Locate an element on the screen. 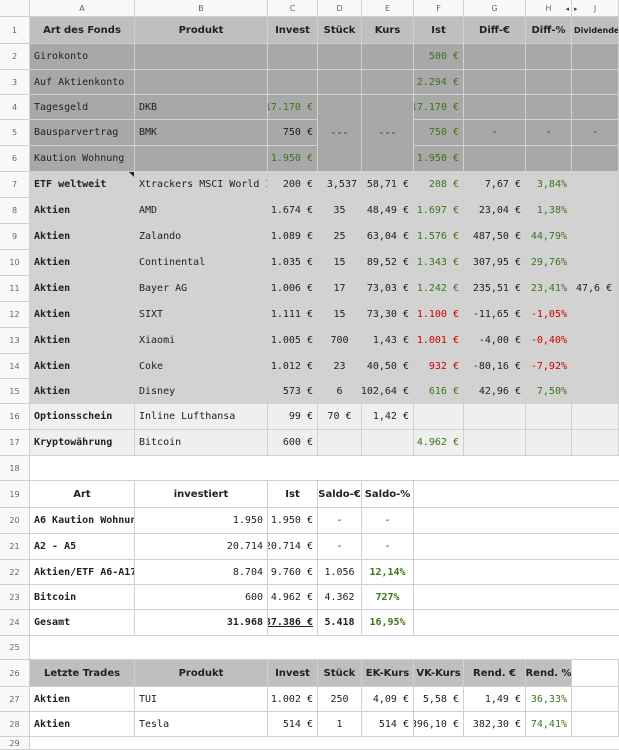  col-header-h: H ◂ is located at coordinates (549, 8).